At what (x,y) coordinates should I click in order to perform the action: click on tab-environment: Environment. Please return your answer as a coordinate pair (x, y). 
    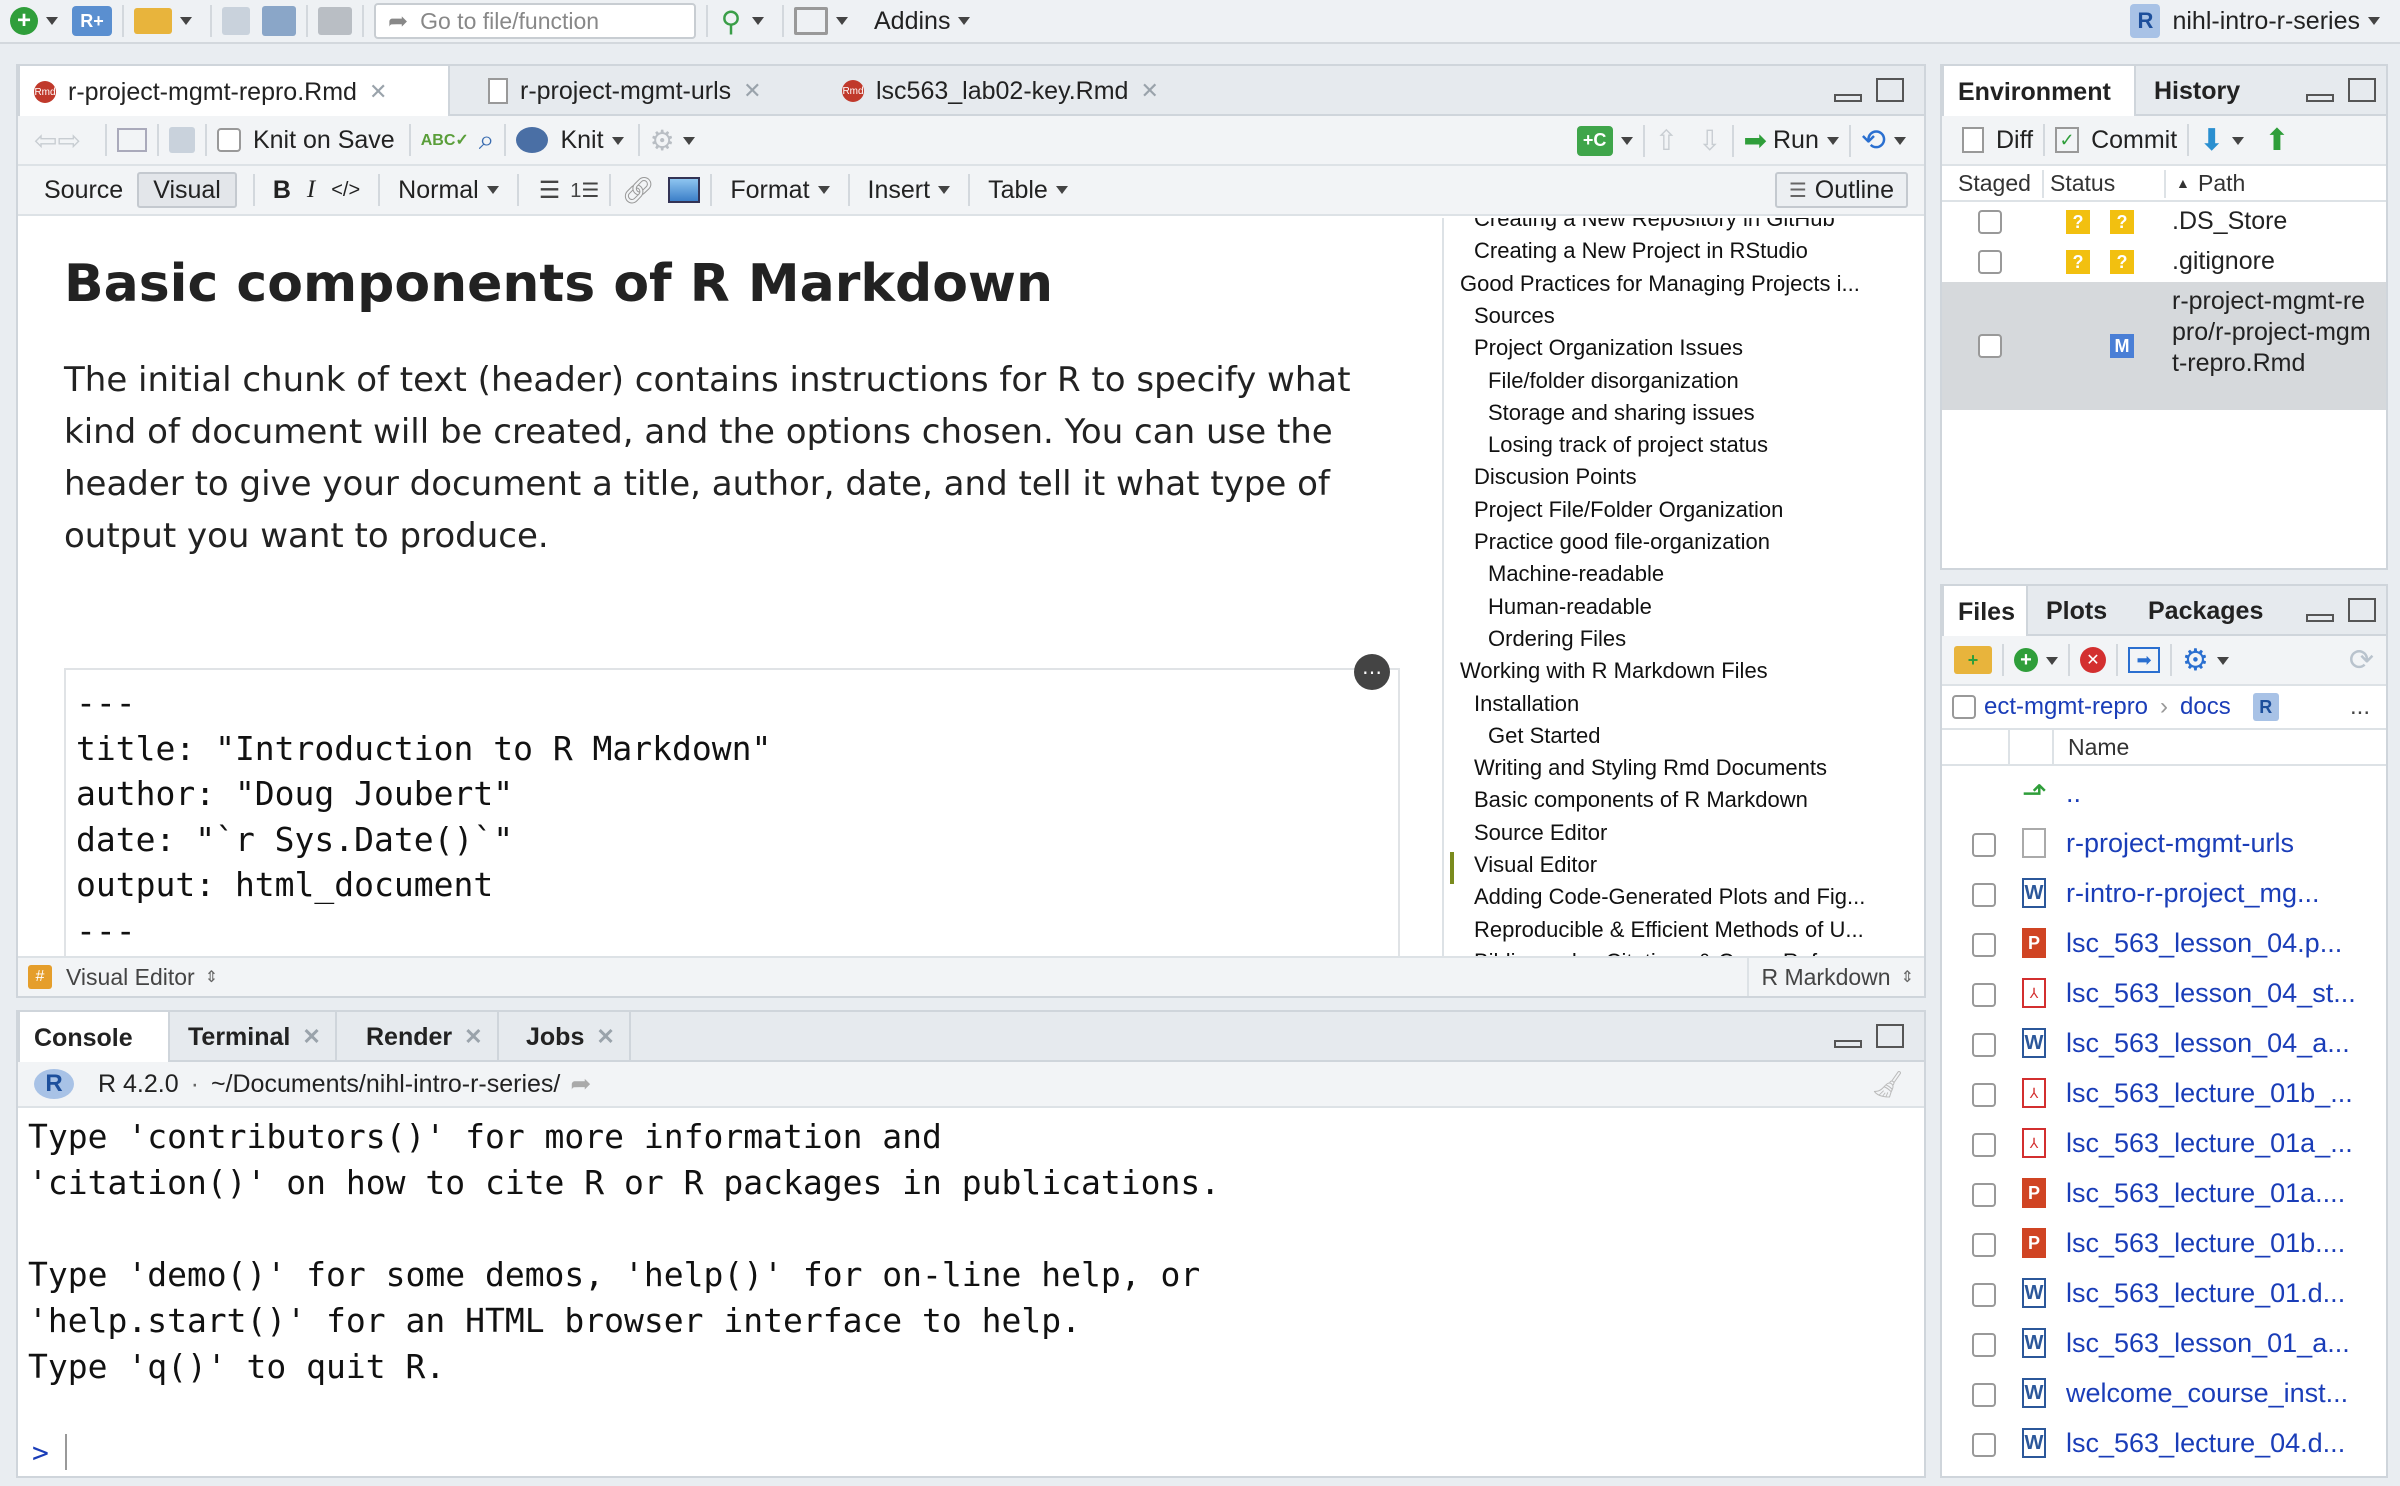
    Looking at the image, I should click on (2039, 92).